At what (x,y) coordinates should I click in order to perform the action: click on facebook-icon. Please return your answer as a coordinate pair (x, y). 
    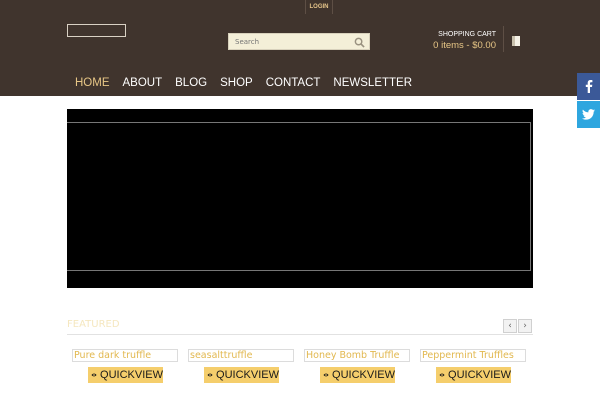
    Looking at the image, I should click on (588, 86).